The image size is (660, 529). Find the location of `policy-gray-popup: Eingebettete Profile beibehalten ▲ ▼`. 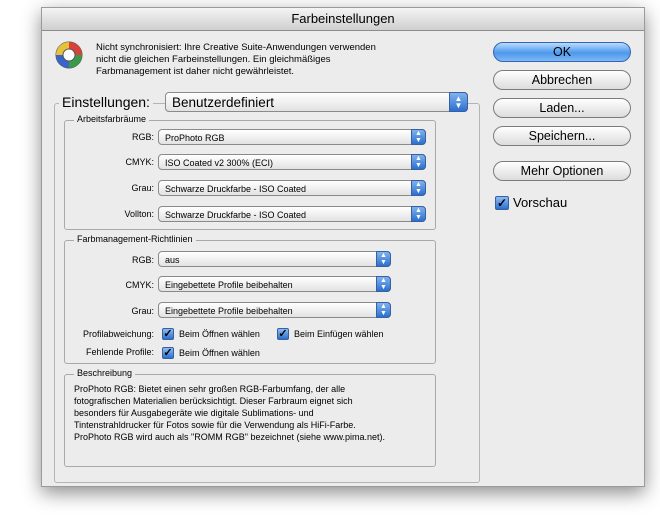

policy-gray-popup: Eingebettete Profile beibehalten ▲ ▼ is located at coordinates (274, 310).